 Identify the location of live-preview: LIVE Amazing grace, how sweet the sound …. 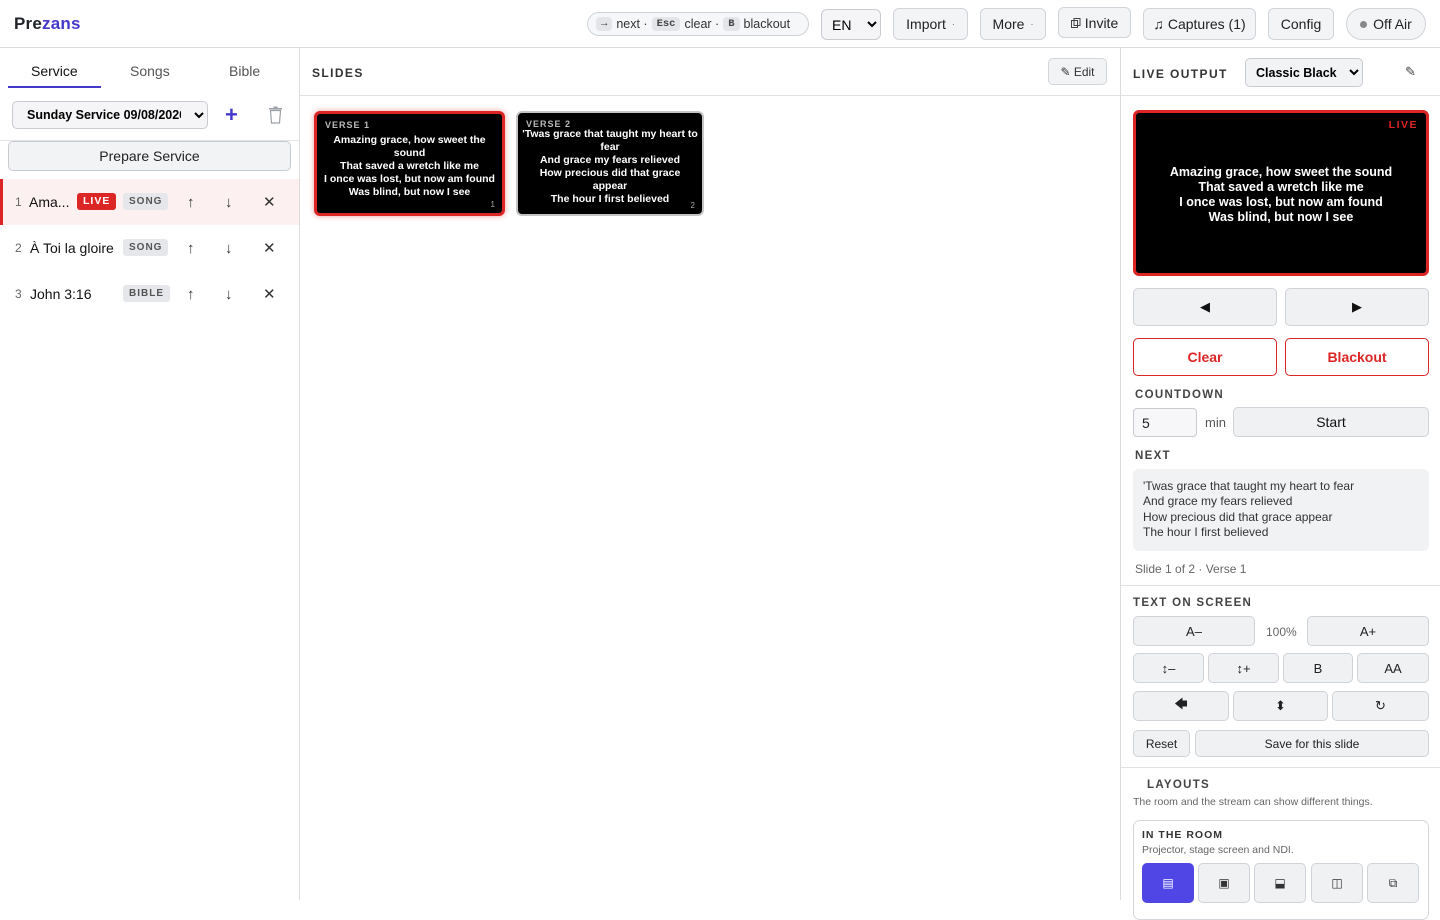
(1281, 193).